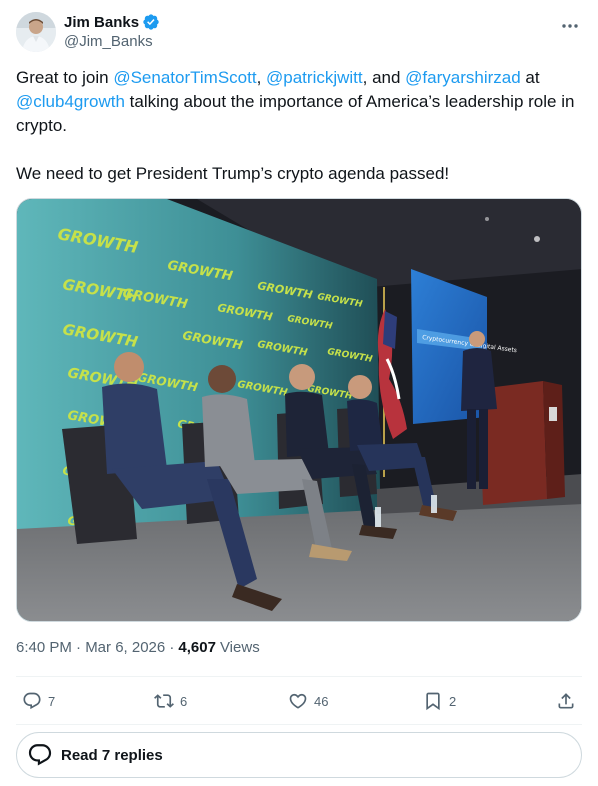 This screenshot has height=786, width=598. I want to click on repost-icon, so click(164, 701).